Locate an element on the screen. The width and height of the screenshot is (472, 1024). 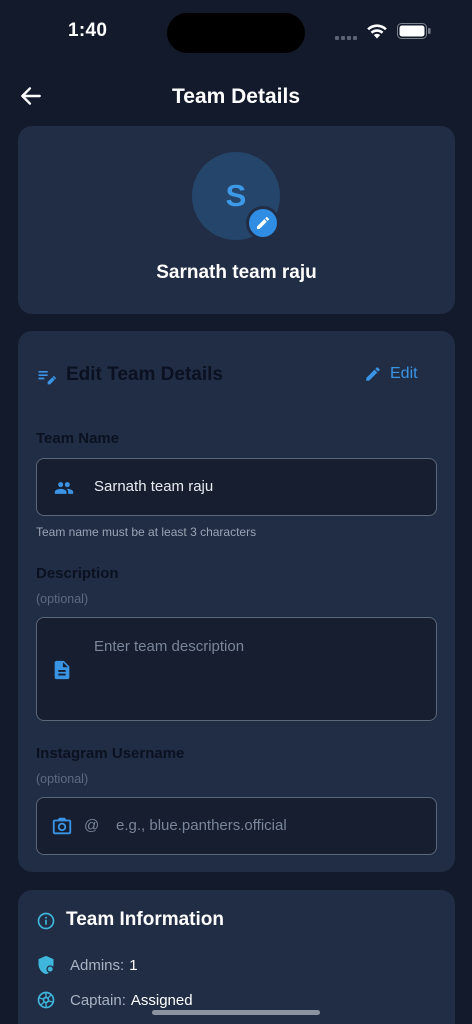
status-time: 1:40 is located at coordinates (88, 30).